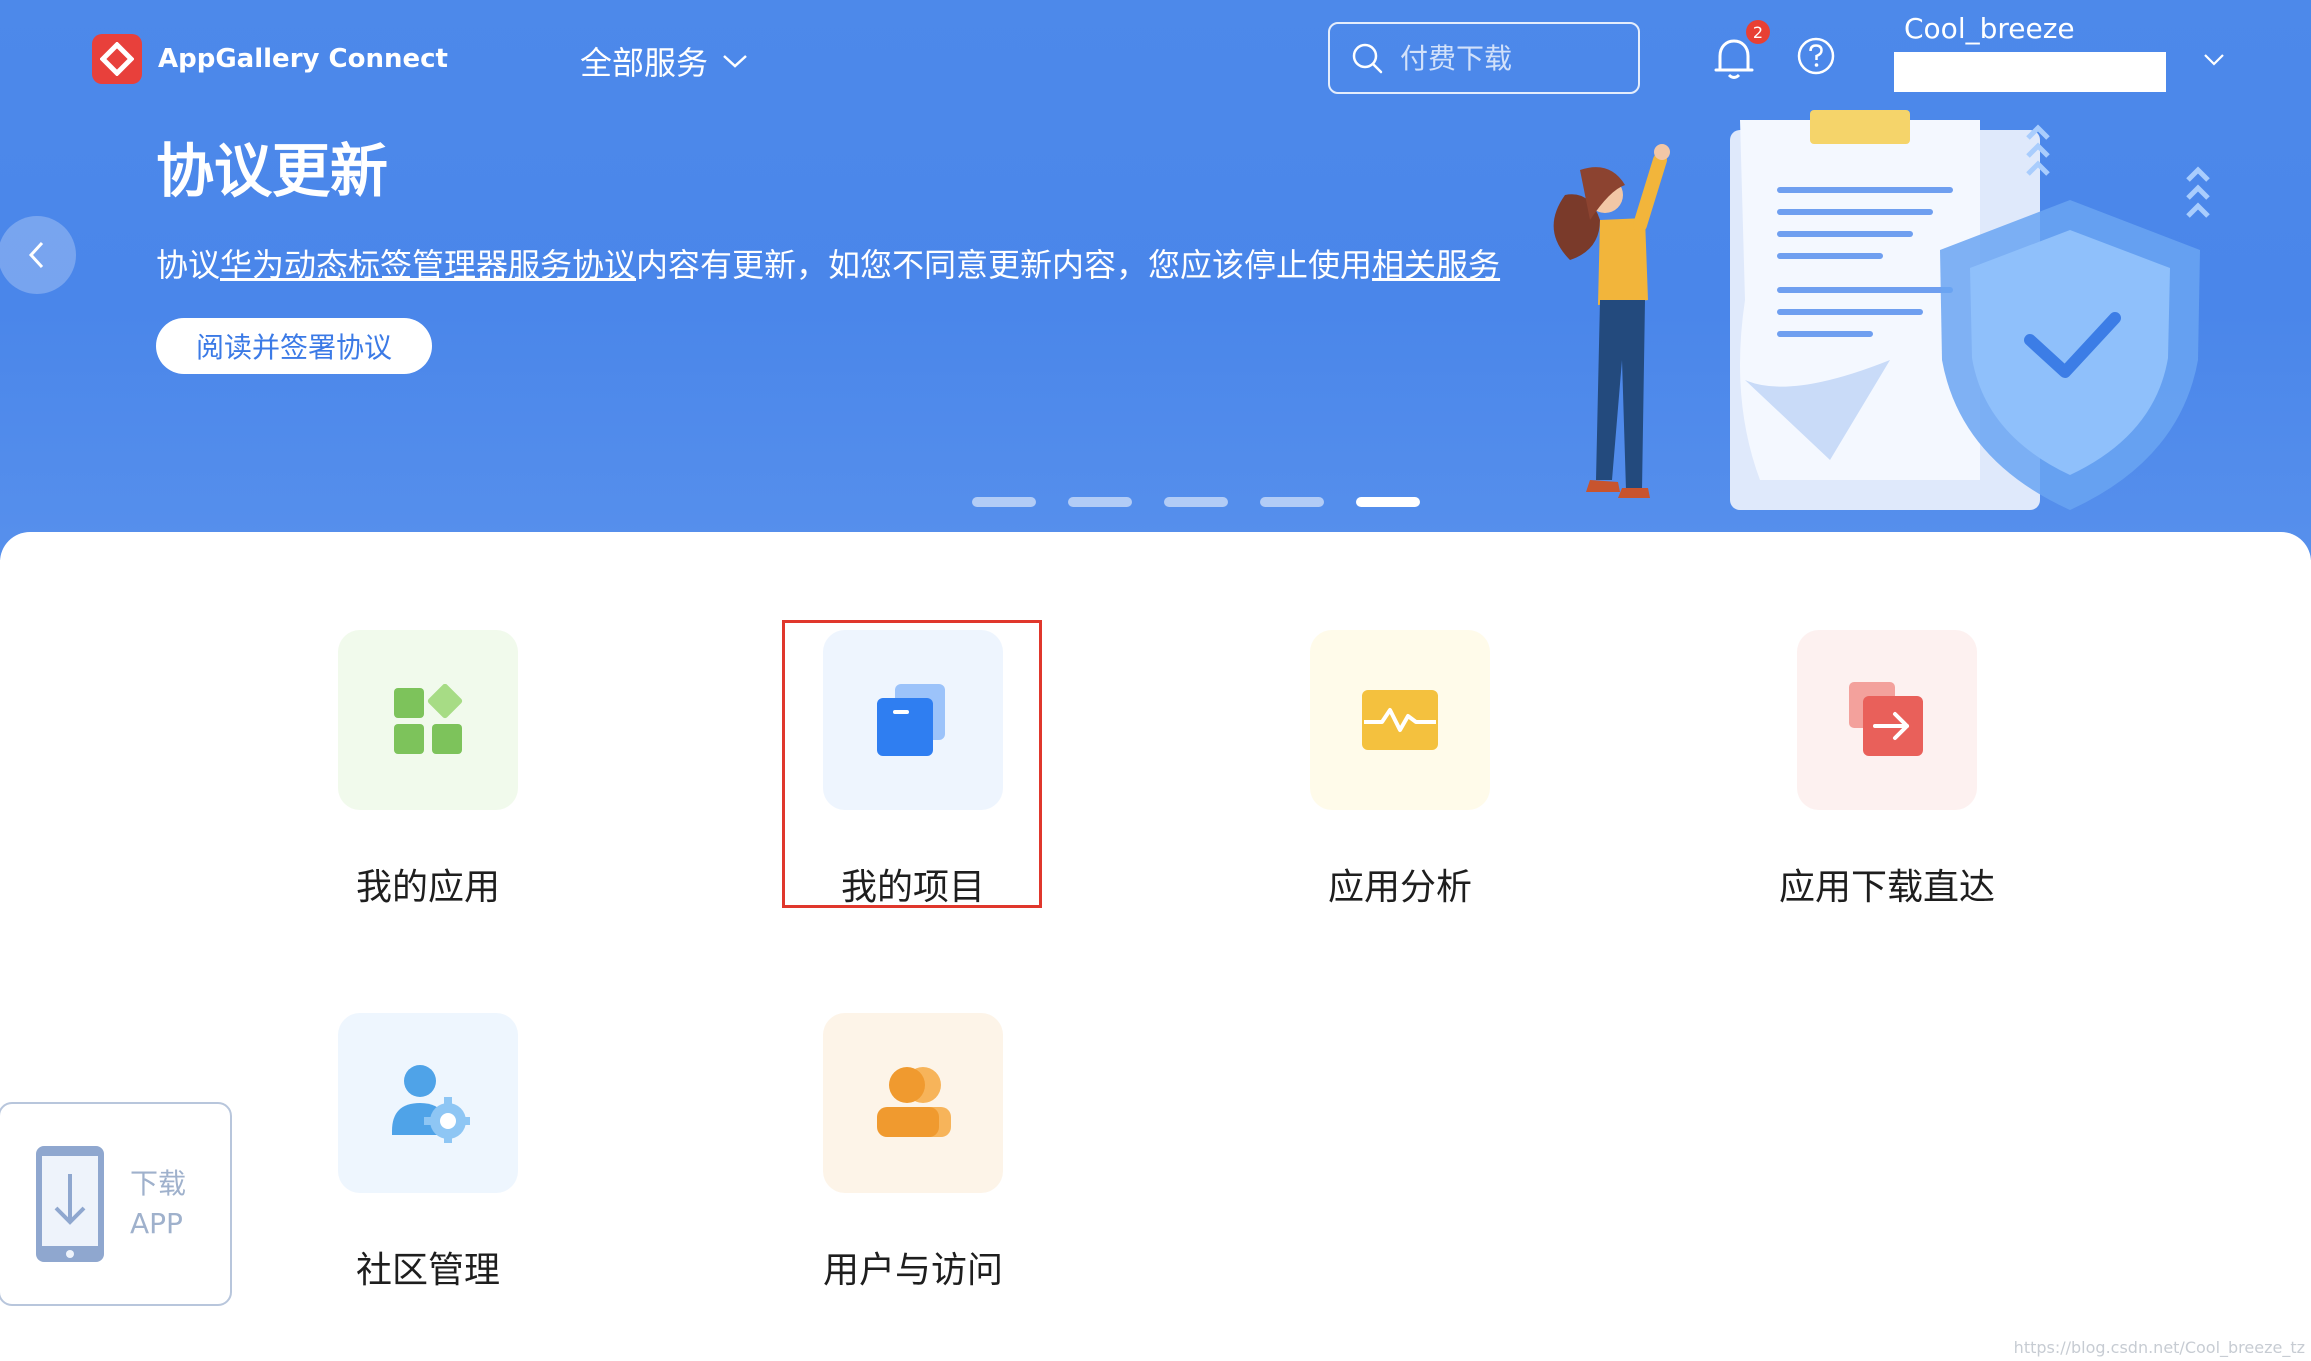 The height and width of the screenshot is (1361, 2311). I want to click on app-label: APP, so click(156, 1223).